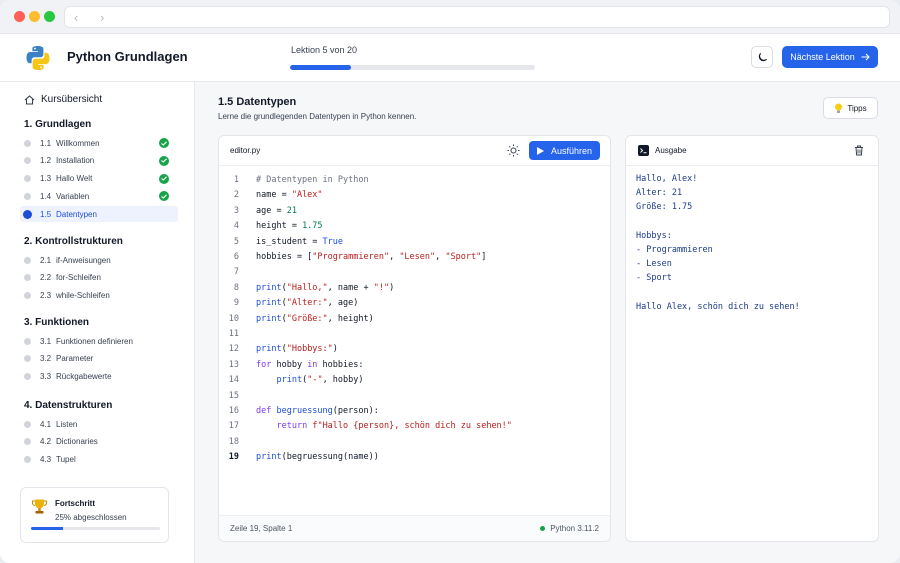 This screenshot has height=563, width=900. I want to click on back-arrow-icon: ‹, so click(76, 17).